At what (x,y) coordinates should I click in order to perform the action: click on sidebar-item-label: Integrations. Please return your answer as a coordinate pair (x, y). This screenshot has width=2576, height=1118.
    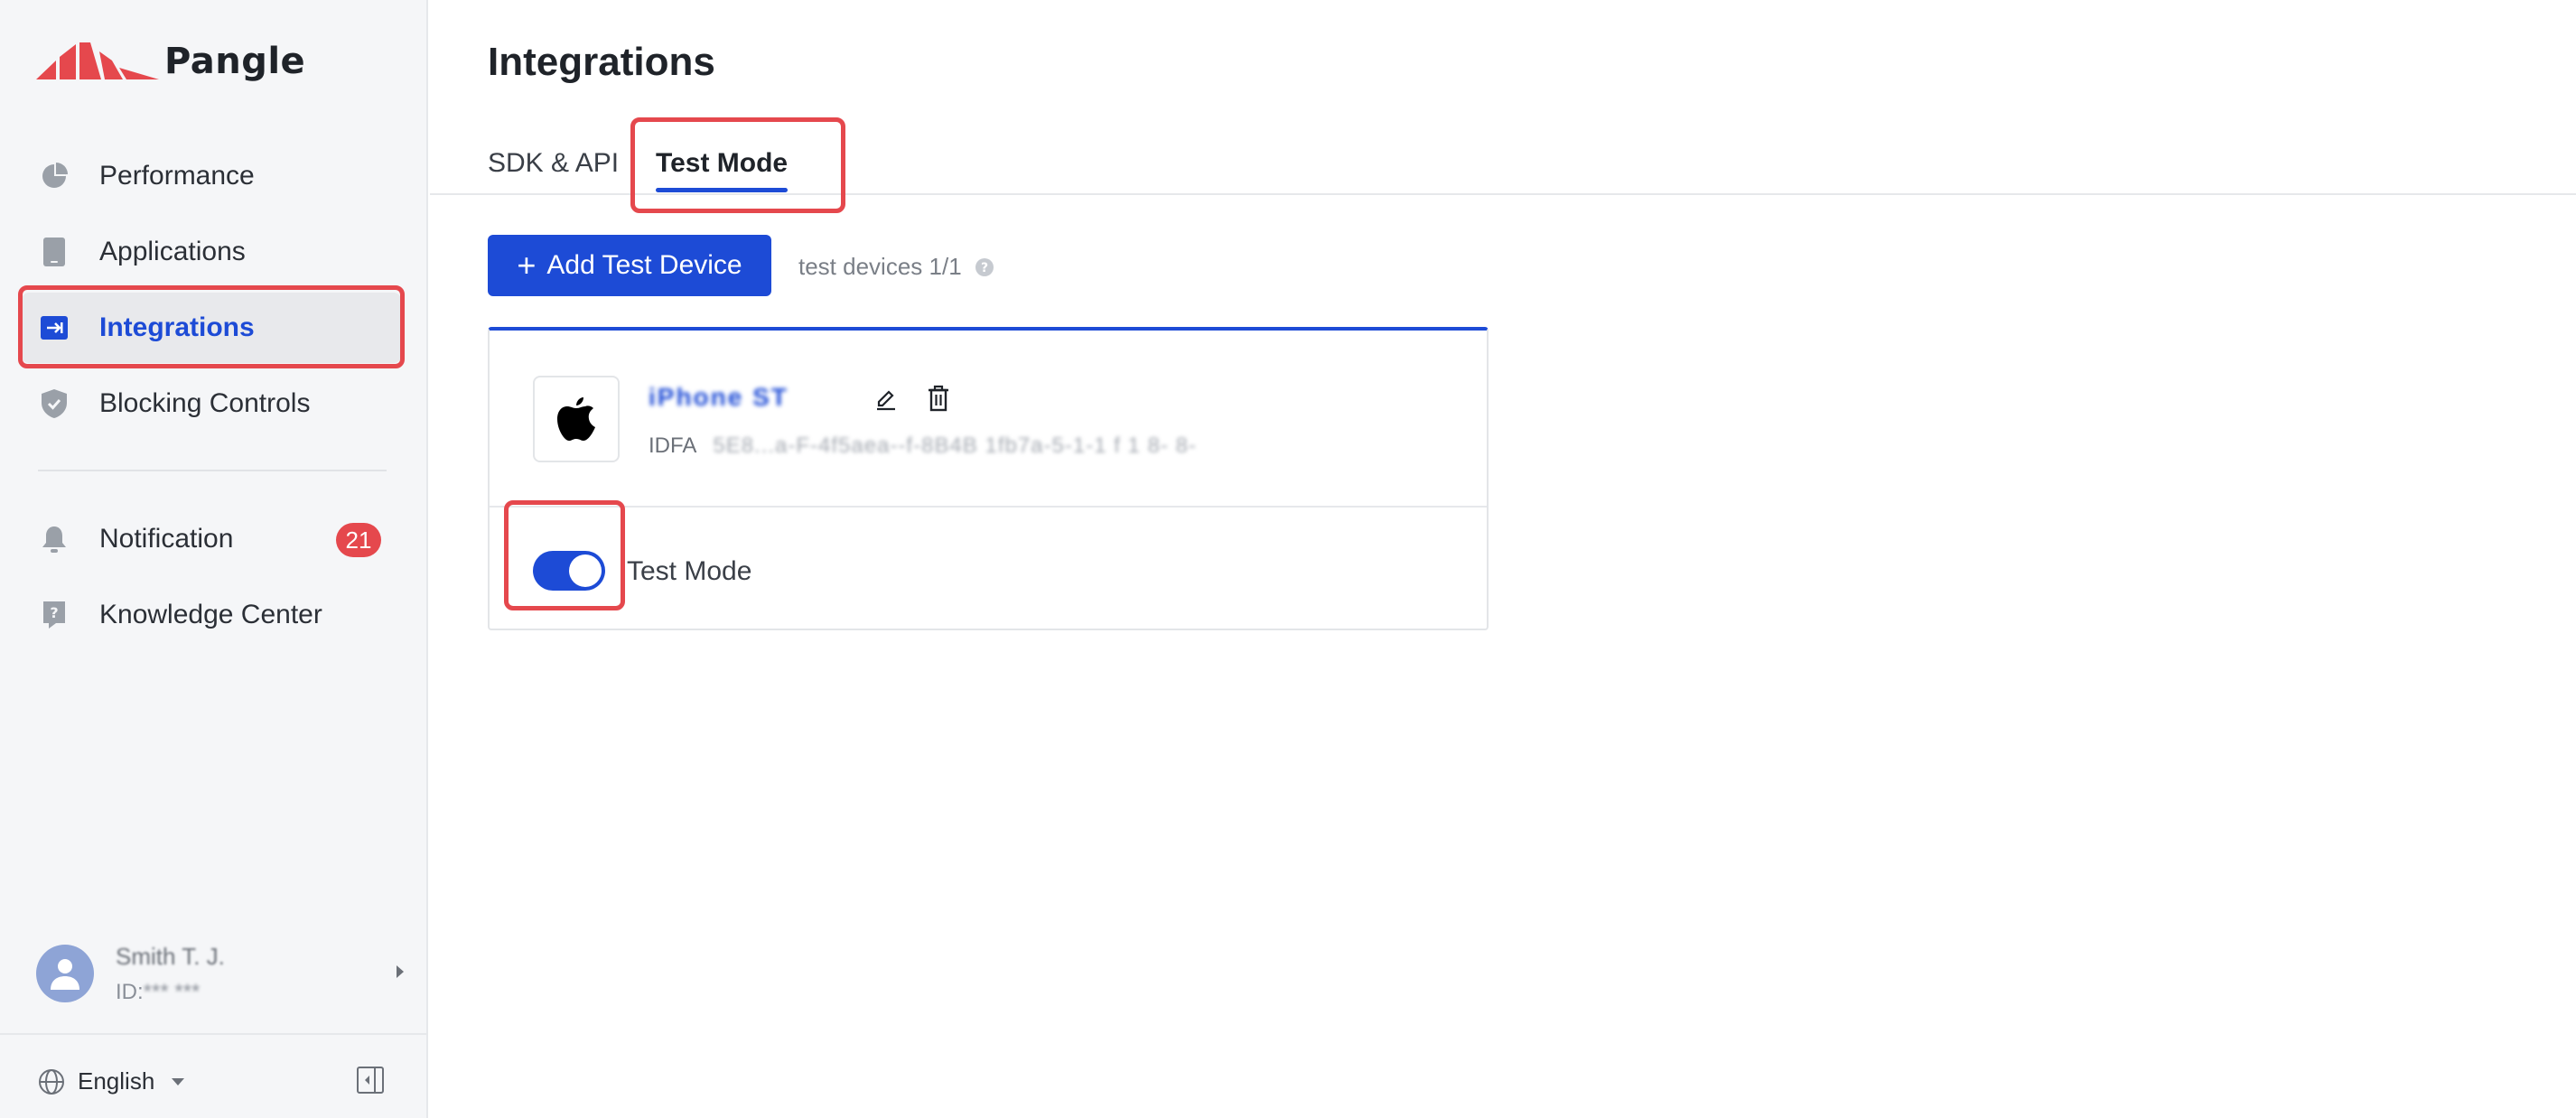
    Looking at the image, I should click on (177, 327).